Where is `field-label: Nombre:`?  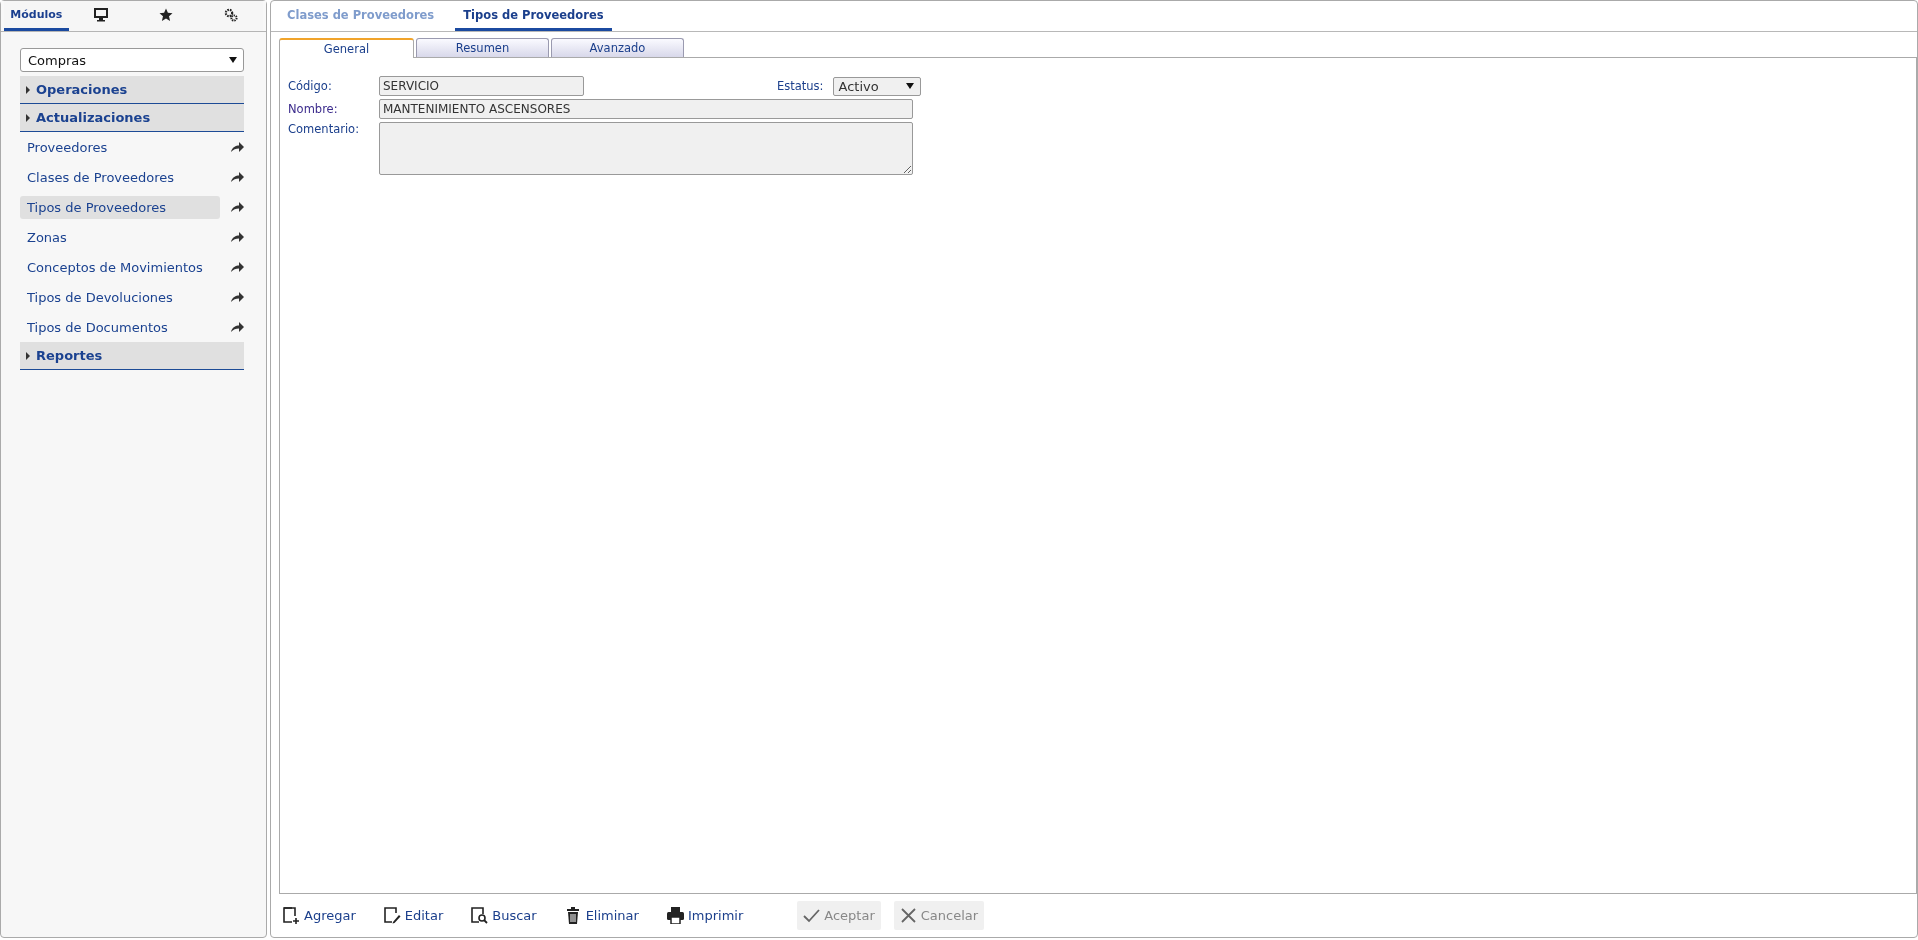 field-label: Nombre: is located at coordinates (313, 109).